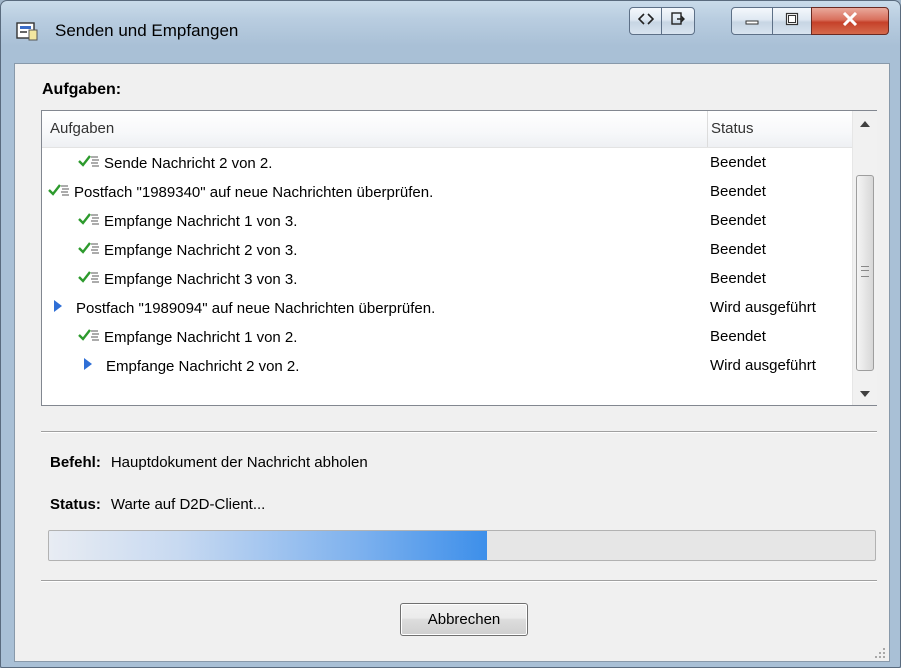 The image size is (901, 668). I want to click on scroll-up-arrow-icon, so click(865, 123).